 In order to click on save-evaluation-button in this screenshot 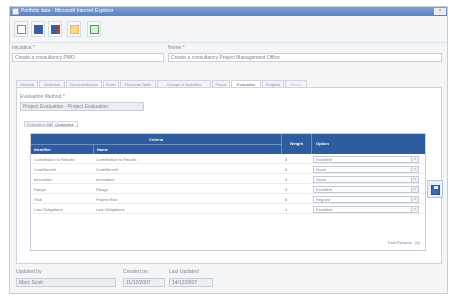, I will do `click(435, 189)`.